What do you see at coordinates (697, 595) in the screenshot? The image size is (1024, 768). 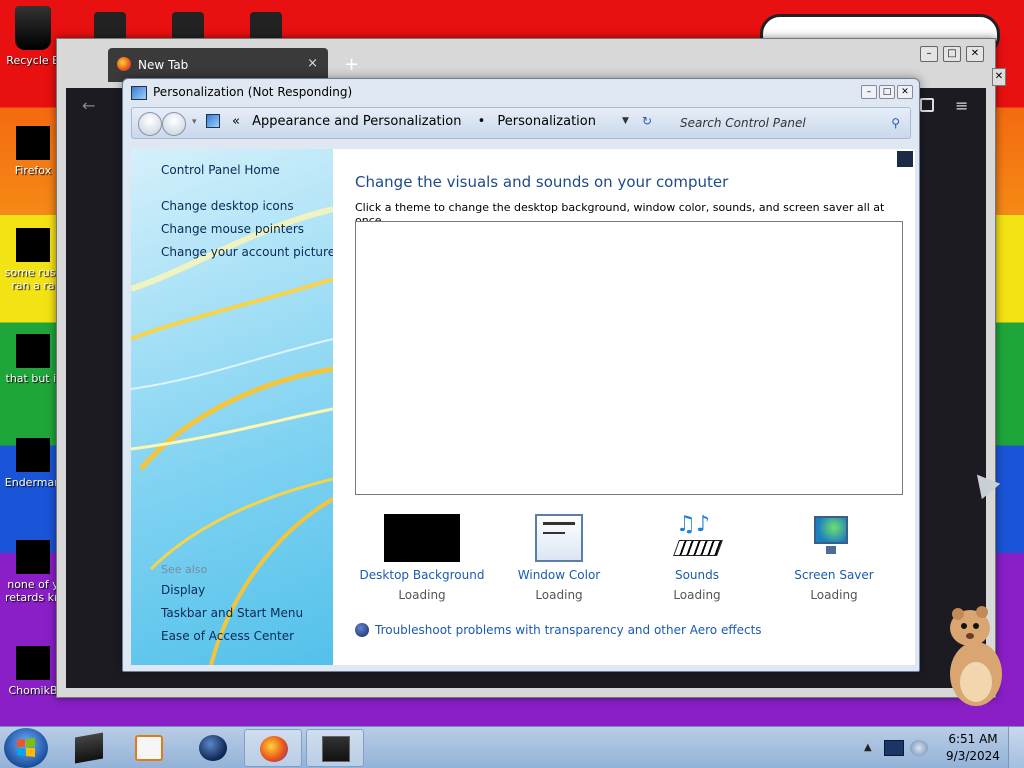 I see `sounds-status: Loading` at bounding box center [697, 595].